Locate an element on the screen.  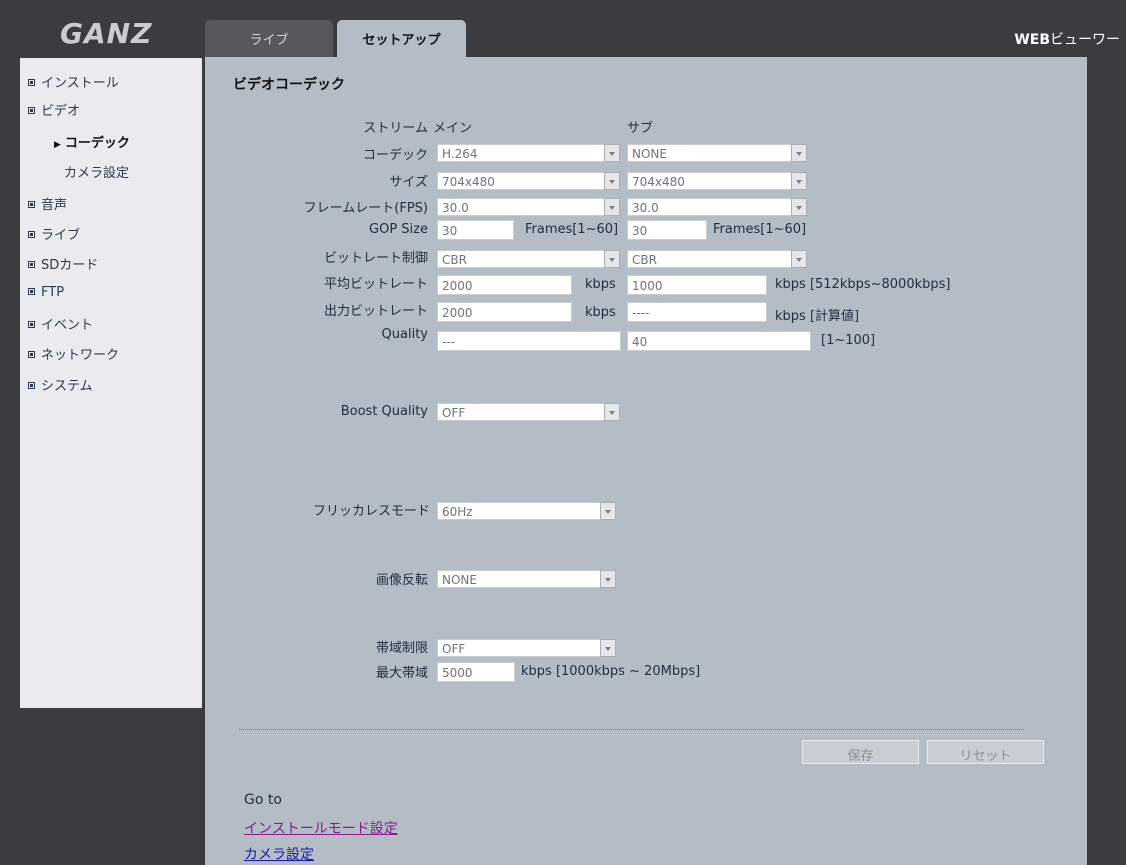
sidebar-item-system: システム is located at coordinates (60, 384).